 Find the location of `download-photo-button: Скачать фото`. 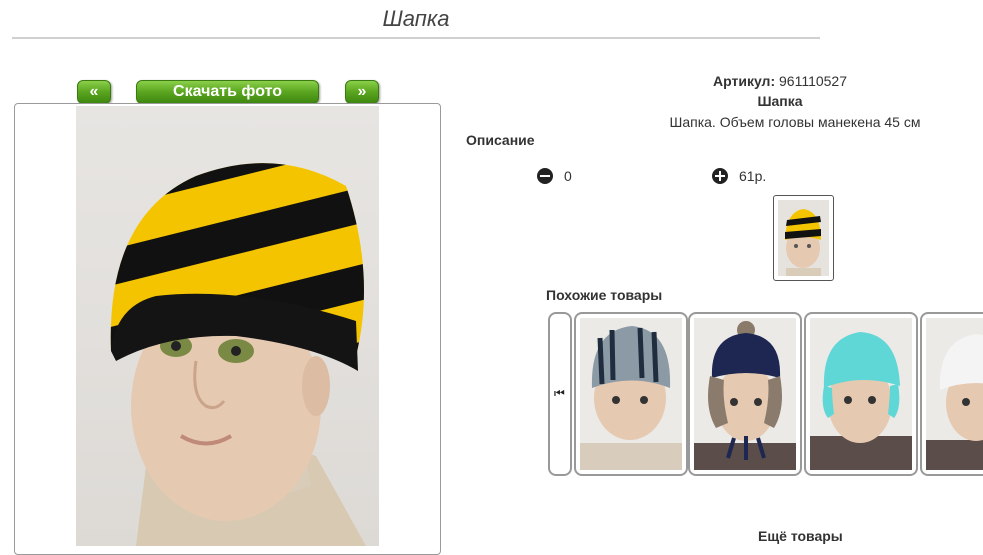

download-photo-button: Скачать фото is located at coordinates (227, 92).